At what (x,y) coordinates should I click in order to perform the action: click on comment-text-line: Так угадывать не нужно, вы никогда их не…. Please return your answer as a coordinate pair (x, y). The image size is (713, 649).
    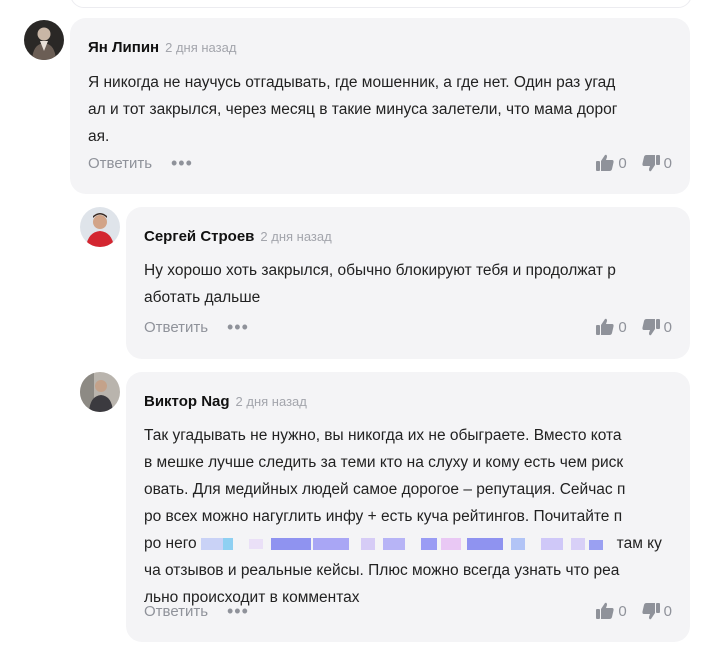
    Looking at the image, I should click on (383, 435).